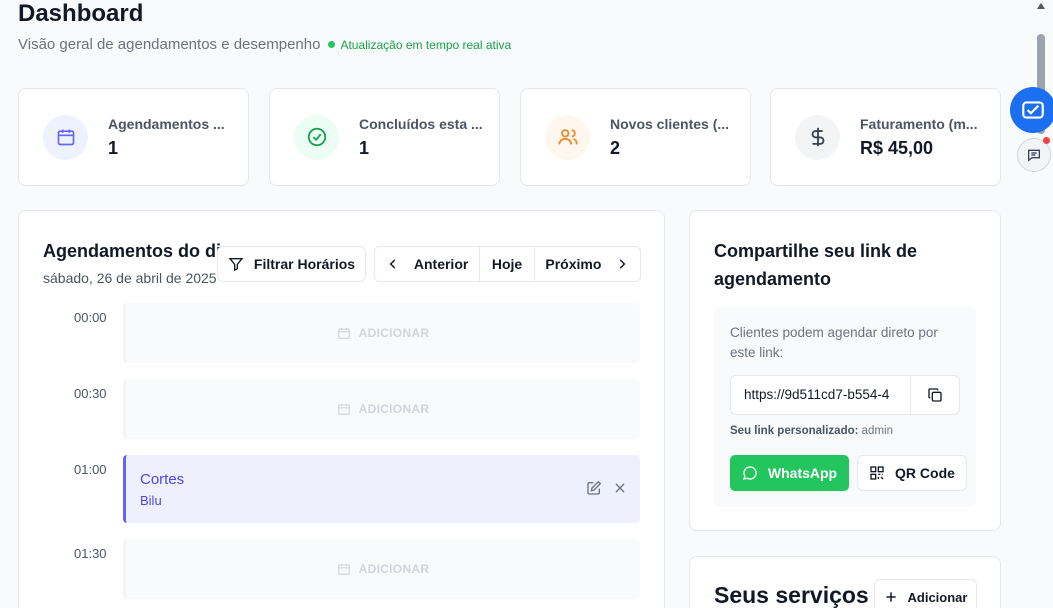  I want to click on today-button: Hoje, so click(507, 264).